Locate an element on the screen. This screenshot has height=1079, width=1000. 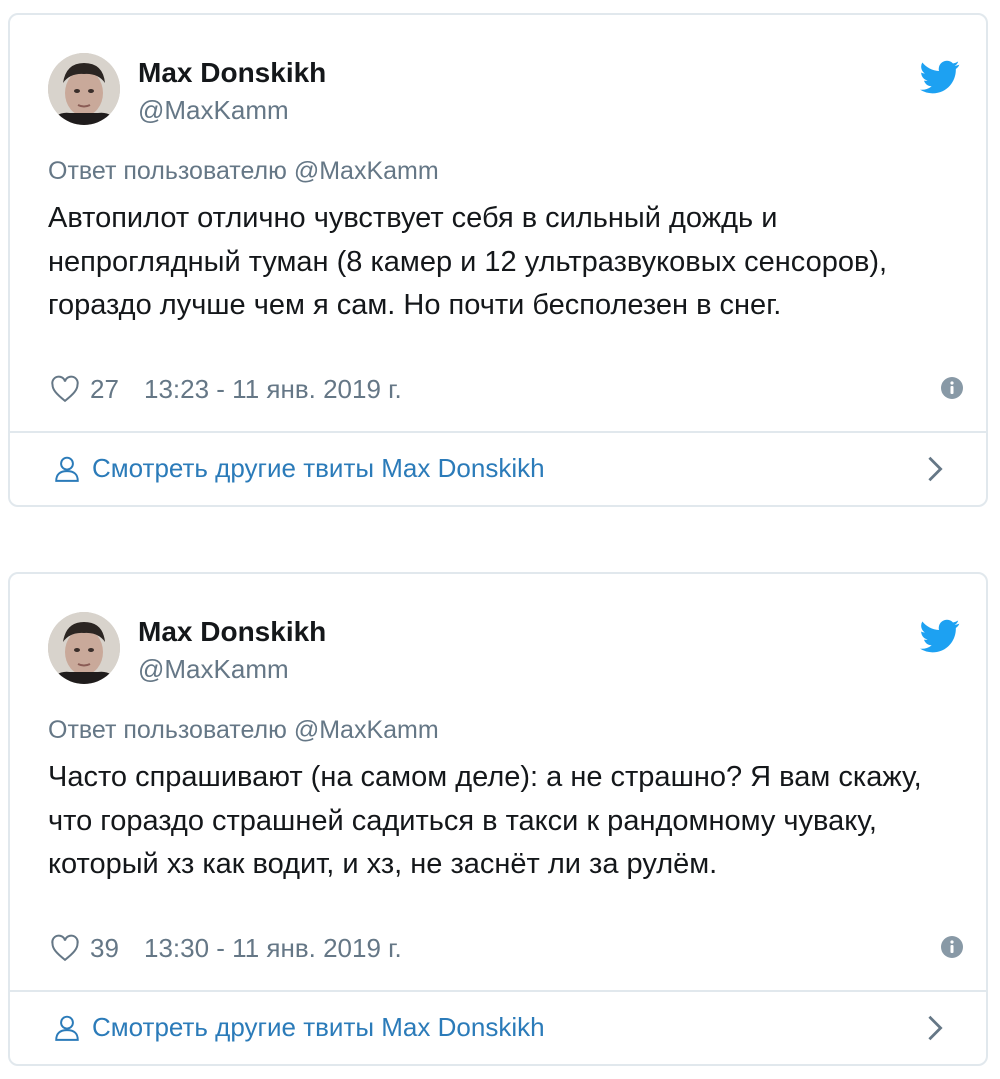
like-count: 39 is located at coordinates (104, 948).